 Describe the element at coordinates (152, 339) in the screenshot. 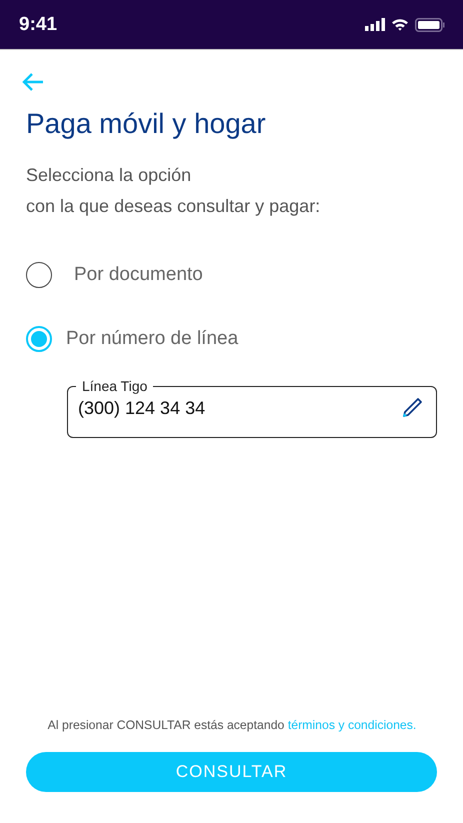

I see `option-label: Por número de línea` at that location.